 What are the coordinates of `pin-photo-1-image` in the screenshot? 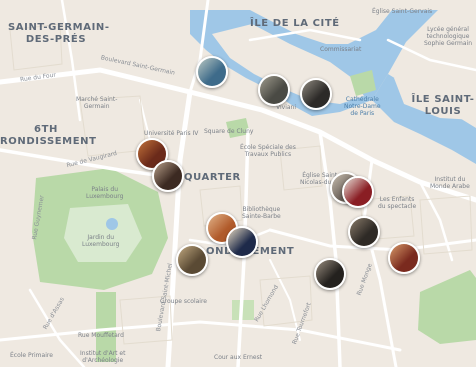 It's located at (212, 72).